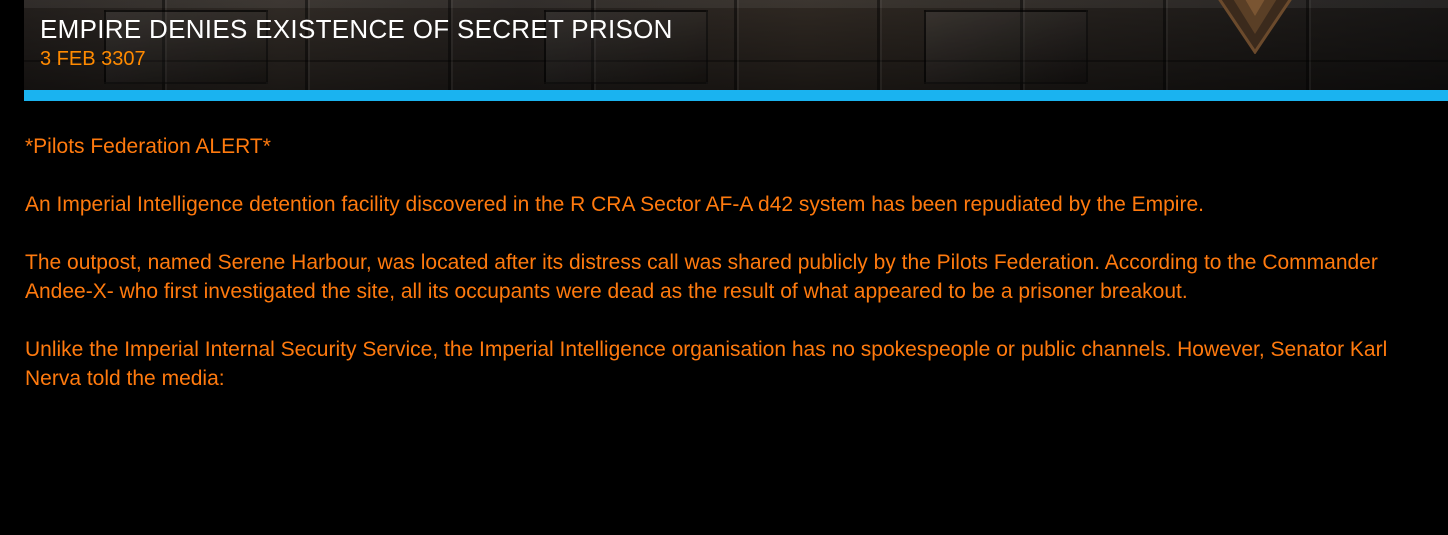 This screenshot has width=1448, height=535. Describe the element at coordinates (93, 59) in the screenshot. I see `article-date: 3 FEB 3307` at that location.